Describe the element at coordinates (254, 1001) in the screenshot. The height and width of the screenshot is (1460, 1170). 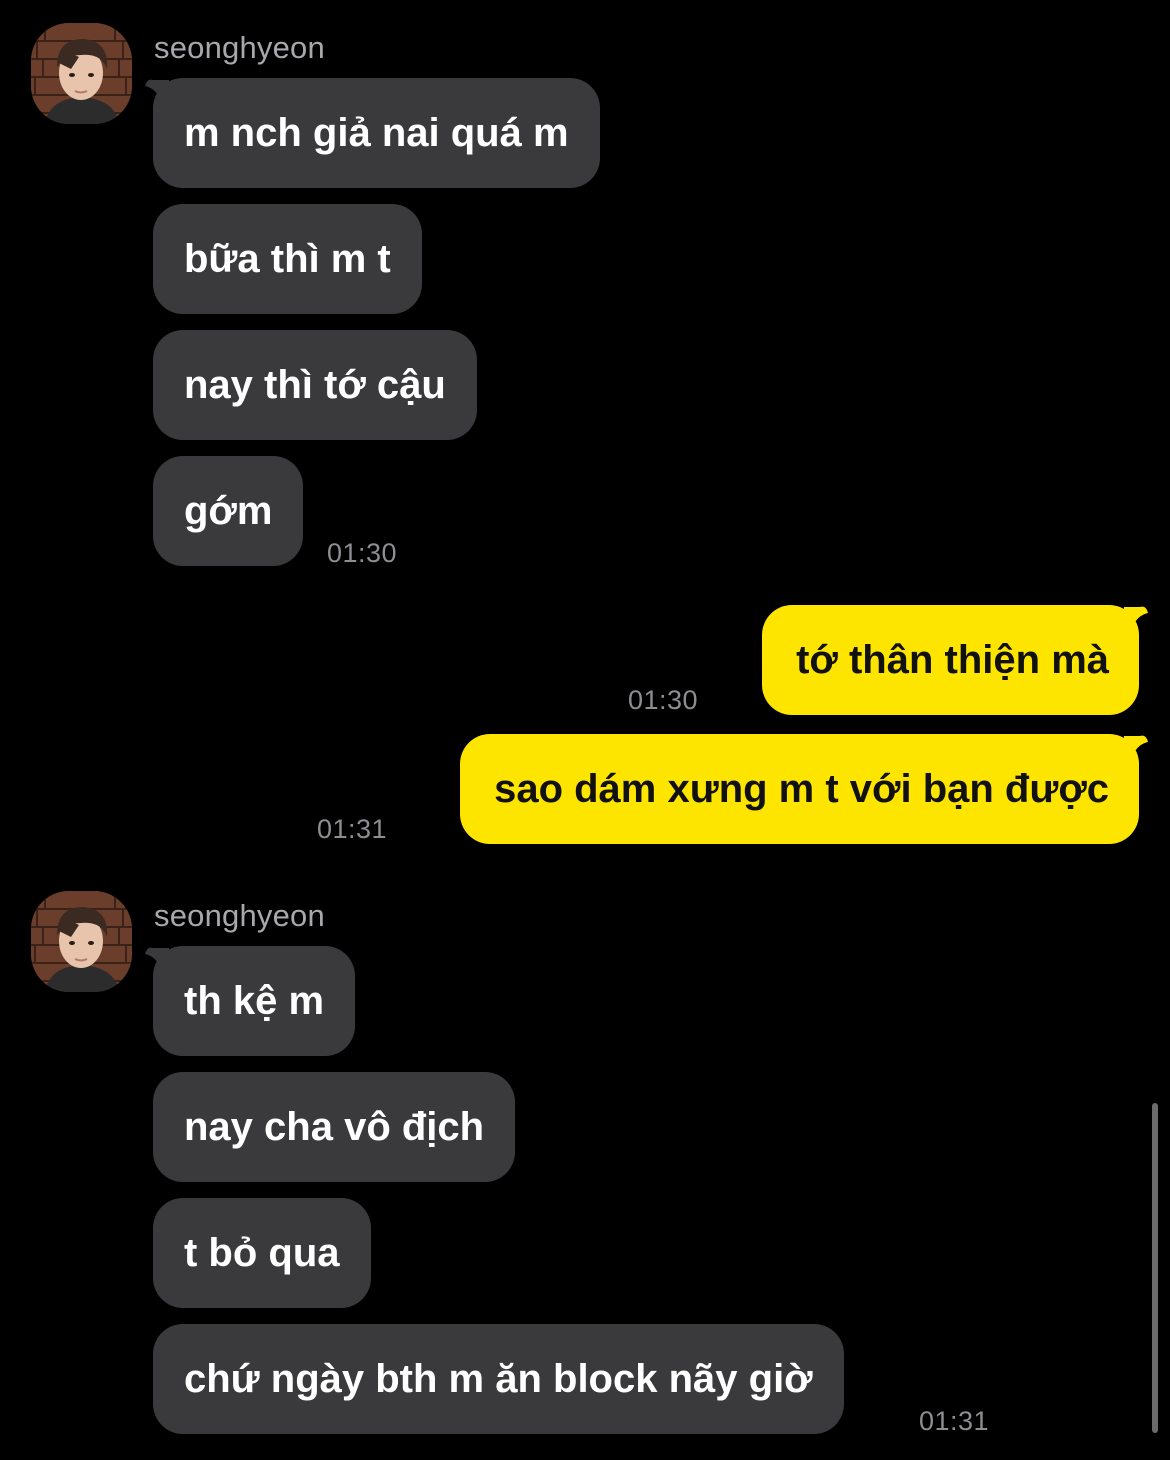
I see `message-text: th kệ m` at that location.